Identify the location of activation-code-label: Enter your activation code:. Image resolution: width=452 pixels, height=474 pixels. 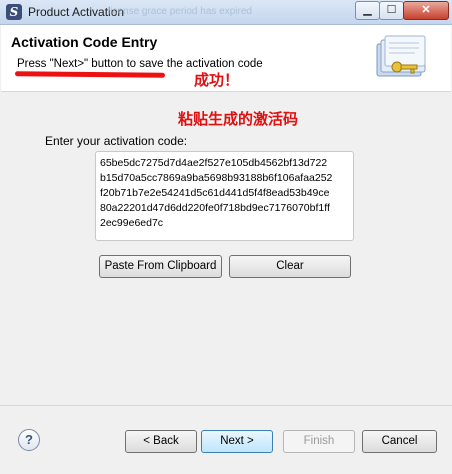
(116, 141).